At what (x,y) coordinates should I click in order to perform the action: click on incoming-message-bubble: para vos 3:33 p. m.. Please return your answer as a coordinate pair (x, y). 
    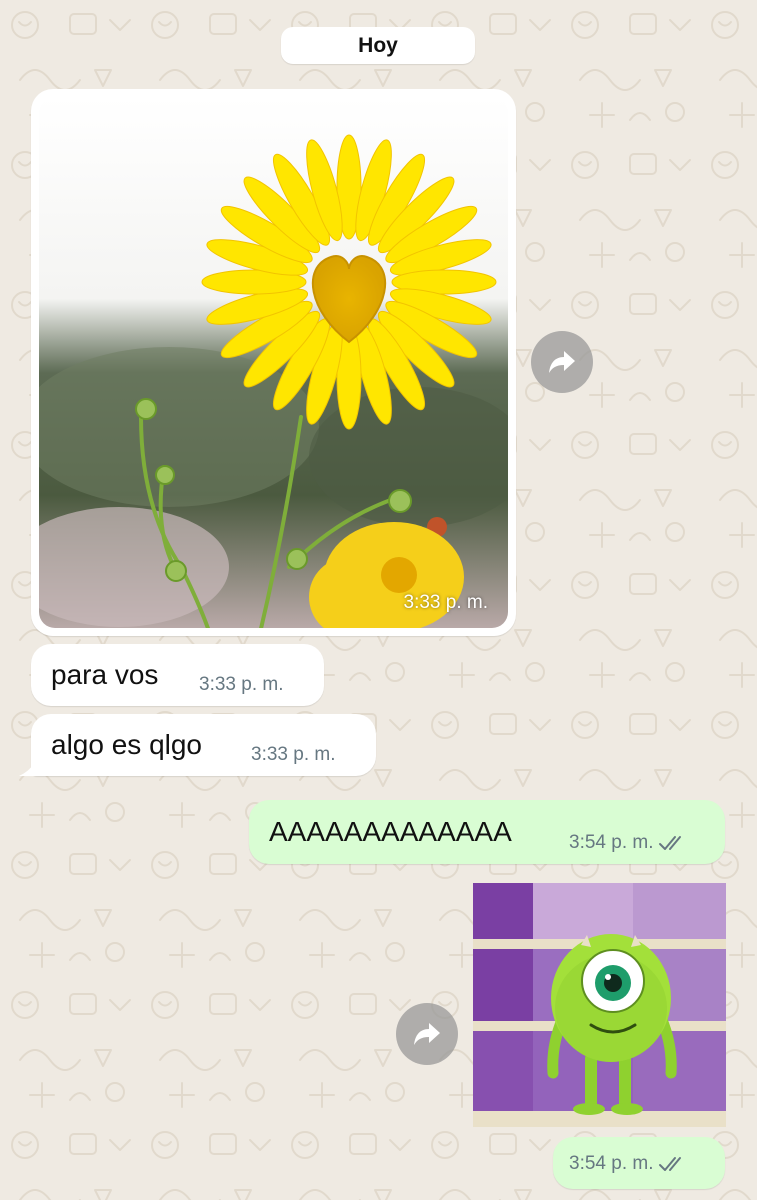
    Looking at the image, I should click on (177, 675).